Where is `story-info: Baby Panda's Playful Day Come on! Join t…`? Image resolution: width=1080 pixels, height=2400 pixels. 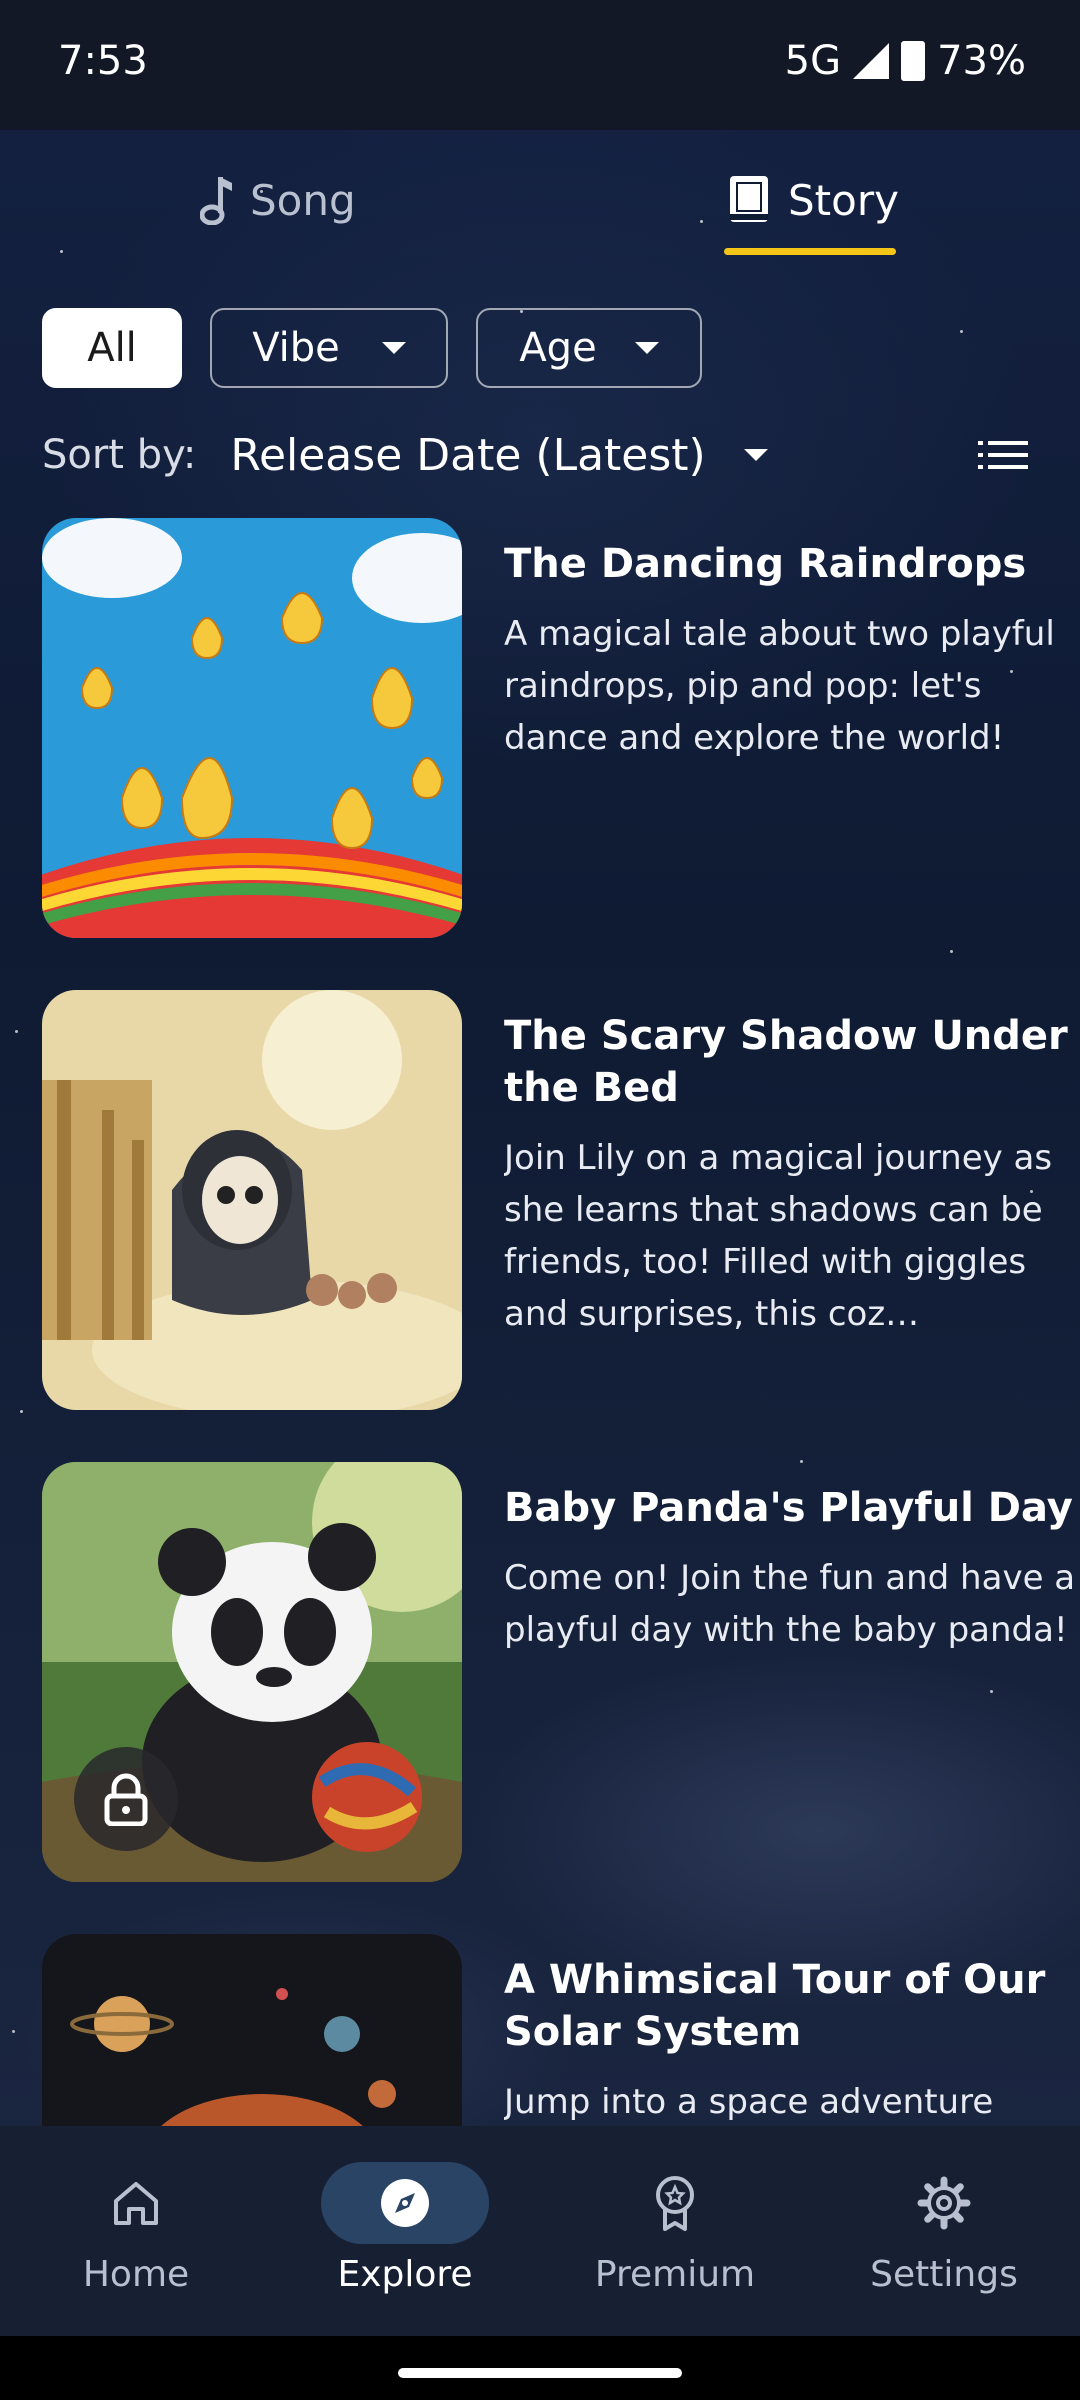 story-info: Baby Panda's Playful Day Come on! Join t… is located at coordinates (792, 1569).